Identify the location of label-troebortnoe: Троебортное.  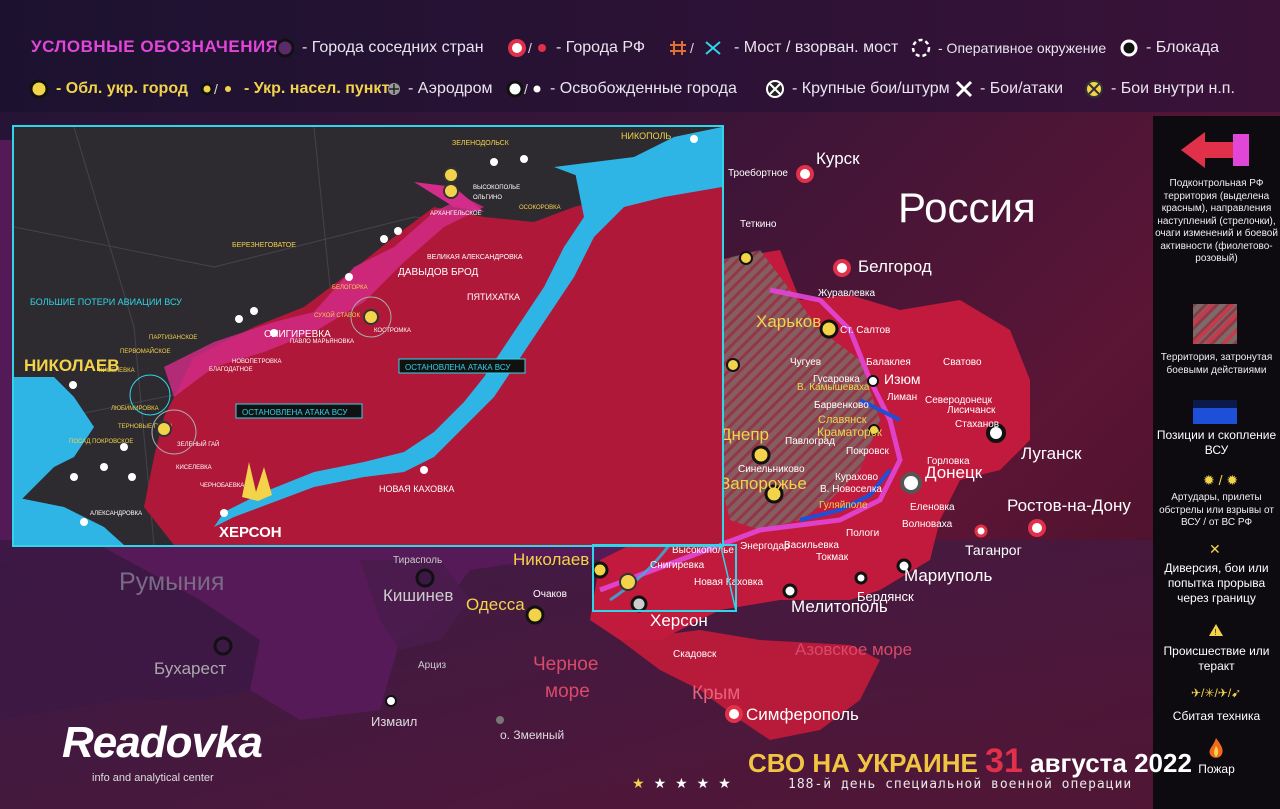
(758, 173).